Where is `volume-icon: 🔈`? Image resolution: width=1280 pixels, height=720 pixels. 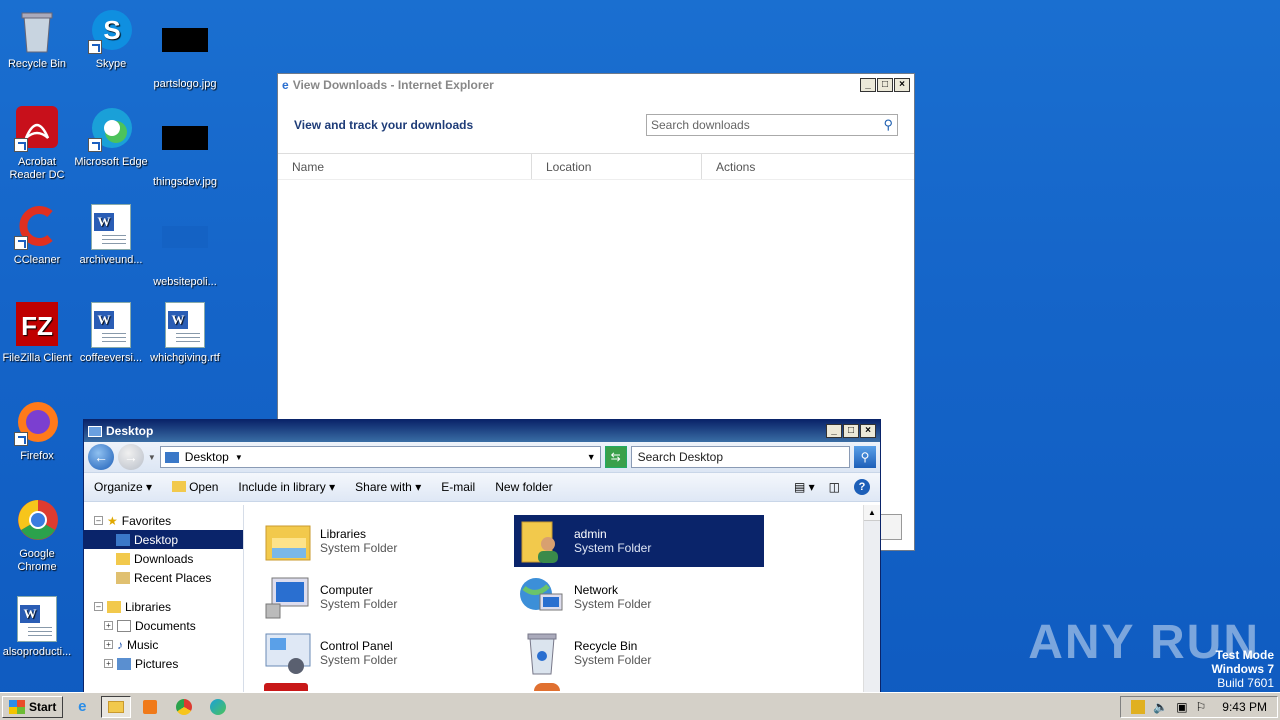
volume-icon: 🔈 is located at coordinates (1160, 707).